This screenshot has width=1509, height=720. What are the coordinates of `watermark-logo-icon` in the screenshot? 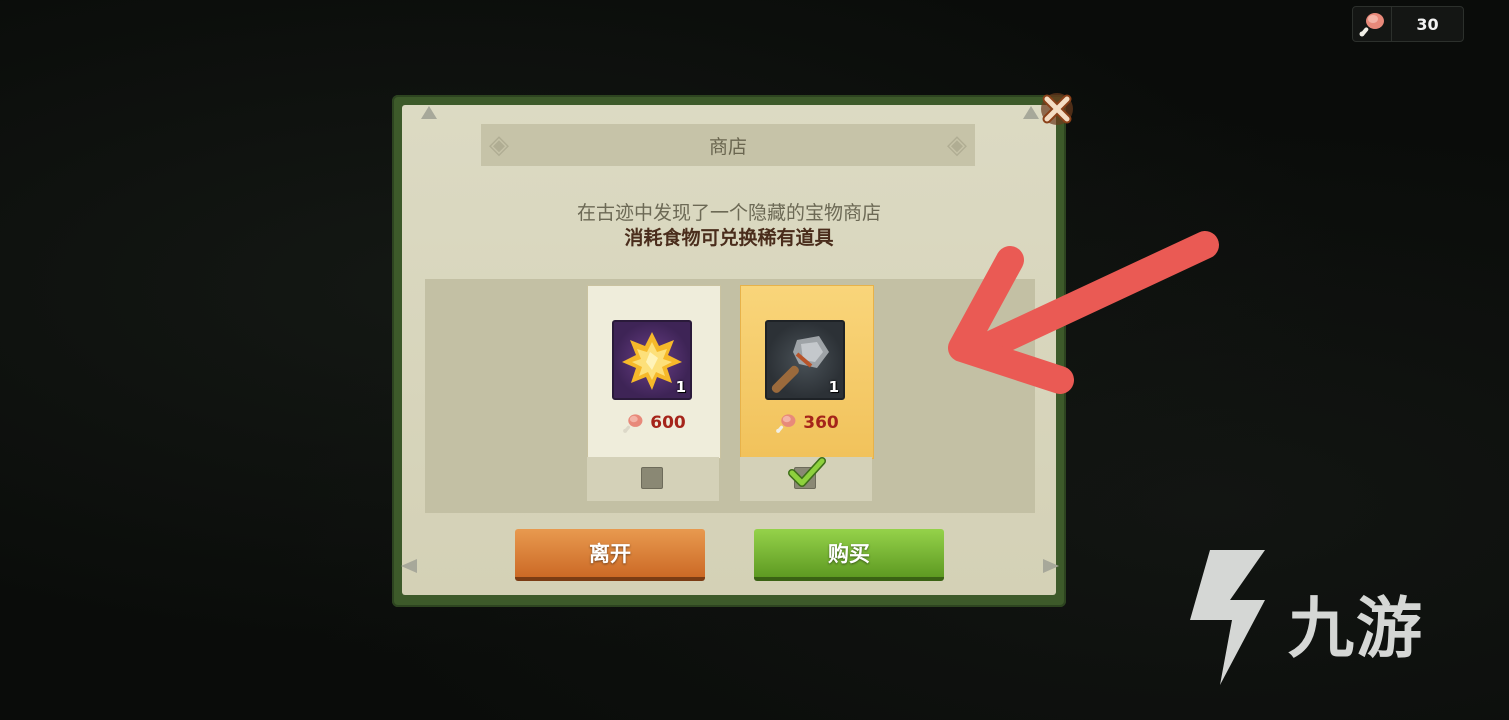 It's located at (1227, 617).